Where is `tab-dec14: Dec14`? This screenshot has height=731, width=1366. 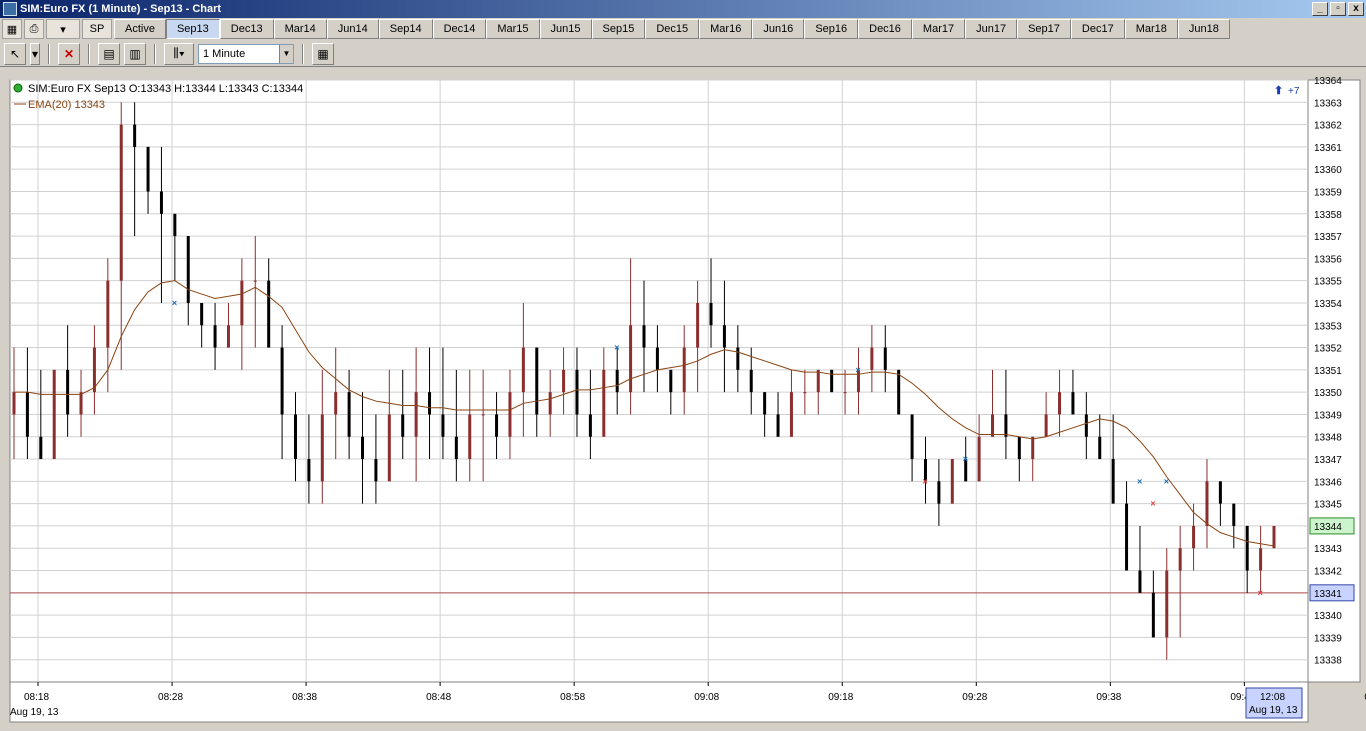 tab-dec14: Dec14 is located at coordinates (459, 29).